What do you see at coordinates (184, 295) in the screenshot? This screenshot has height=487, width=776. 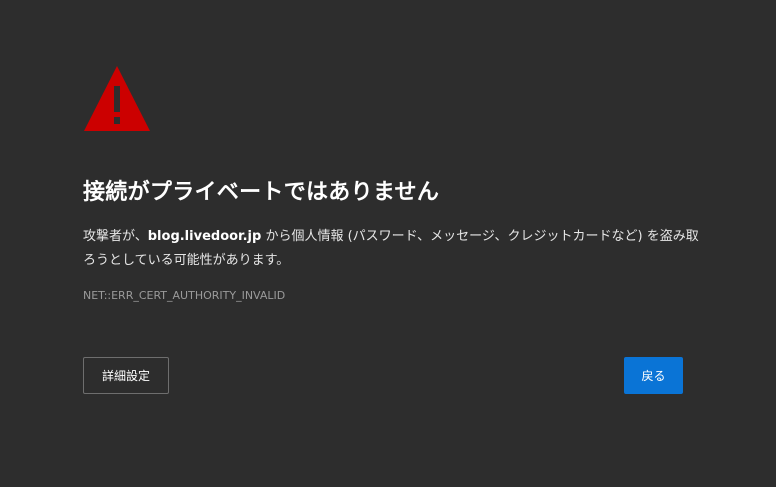 I see `error-code: NET::ERR_CERT_AUTHORITY_INVALID` at bounding box center [184, 295].